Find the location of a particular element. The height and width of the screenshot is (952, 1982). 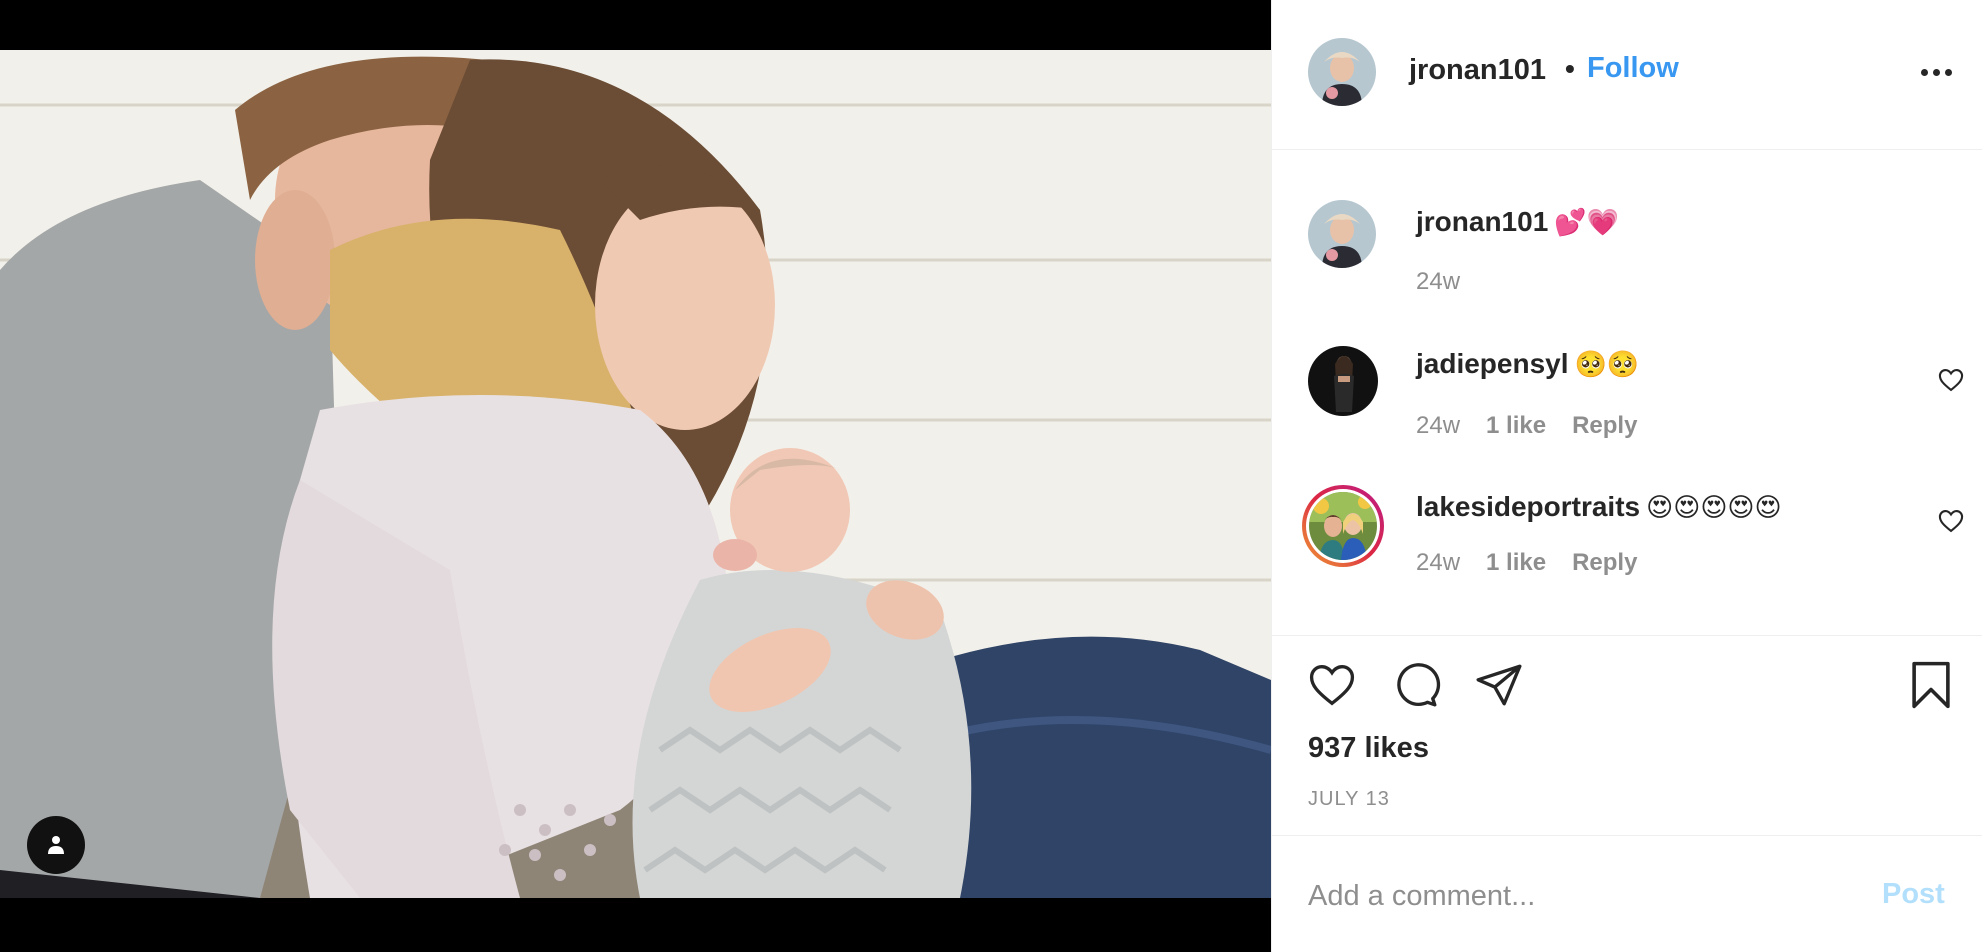

comment-body: jadiepensyl 🥺🥺 is located at coordinates (1527, 364).